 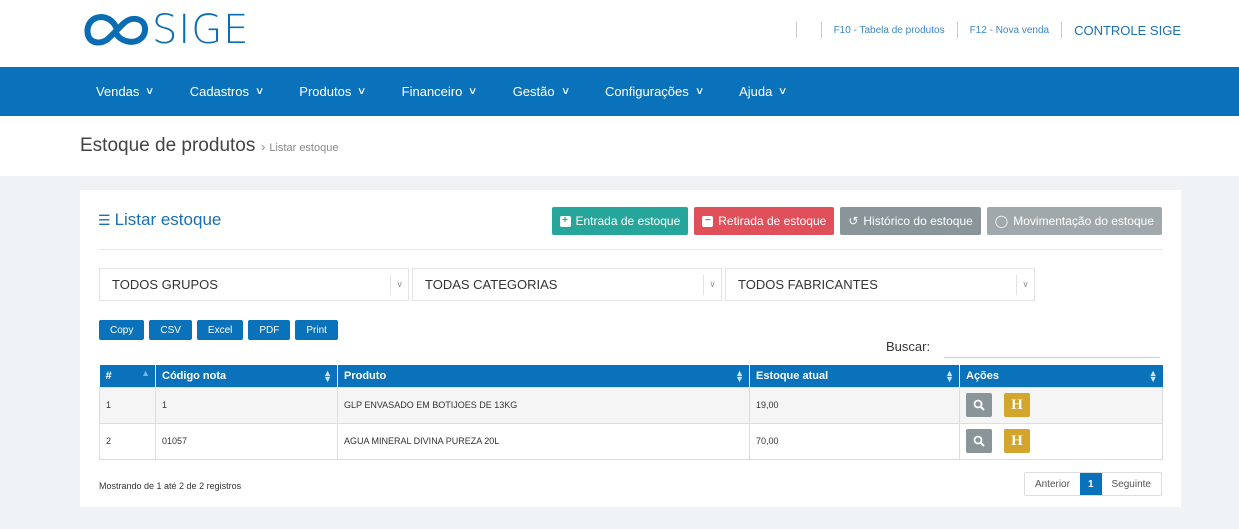 What do you see at coordinates (127, 405) in the screenshot?
I see `cell-num: 1` at bounding box center [127, 405].